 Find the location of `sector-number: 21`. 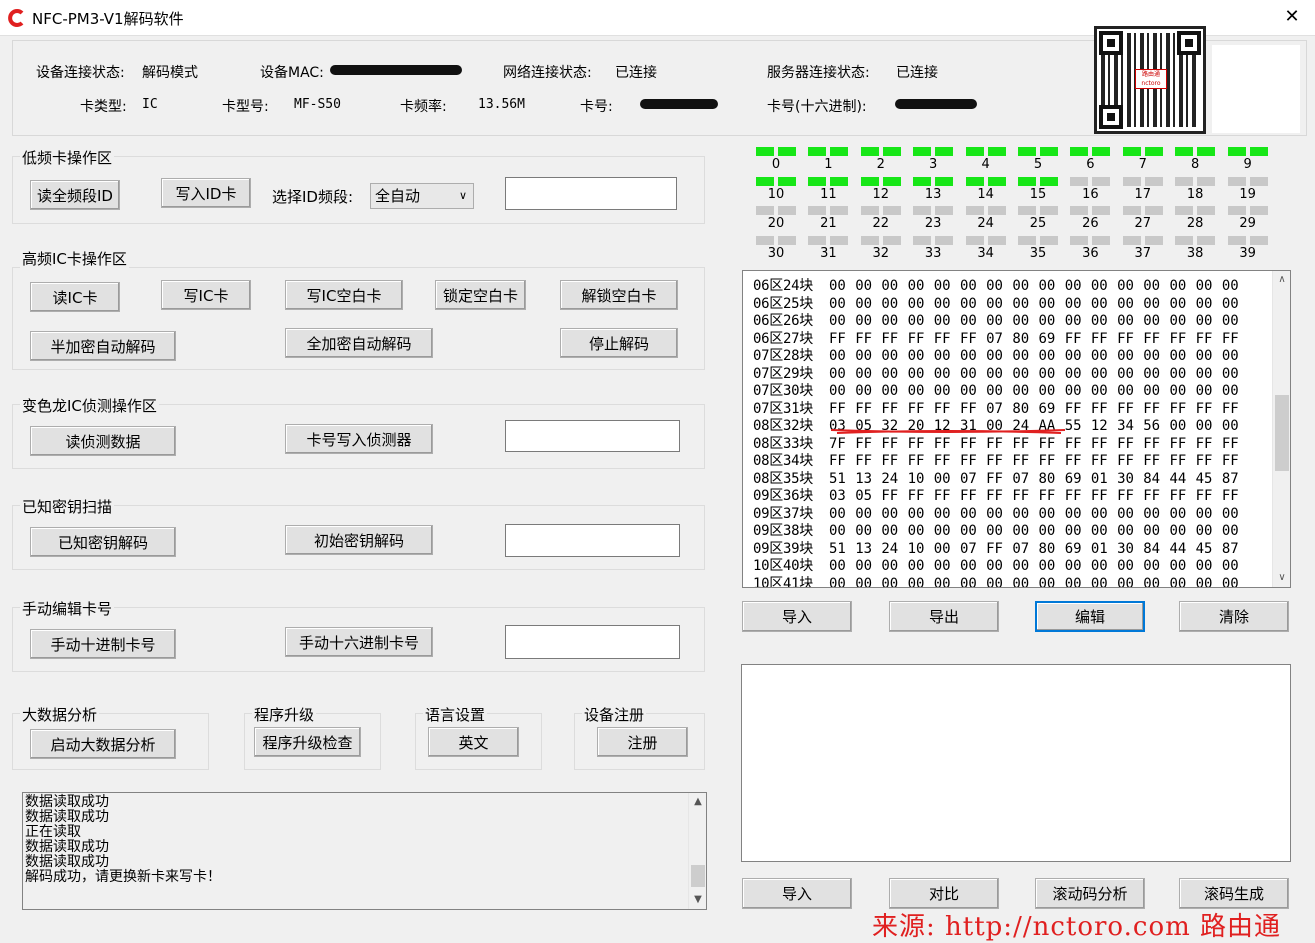

sector-number: 21 is located at coordinates (828, 223).